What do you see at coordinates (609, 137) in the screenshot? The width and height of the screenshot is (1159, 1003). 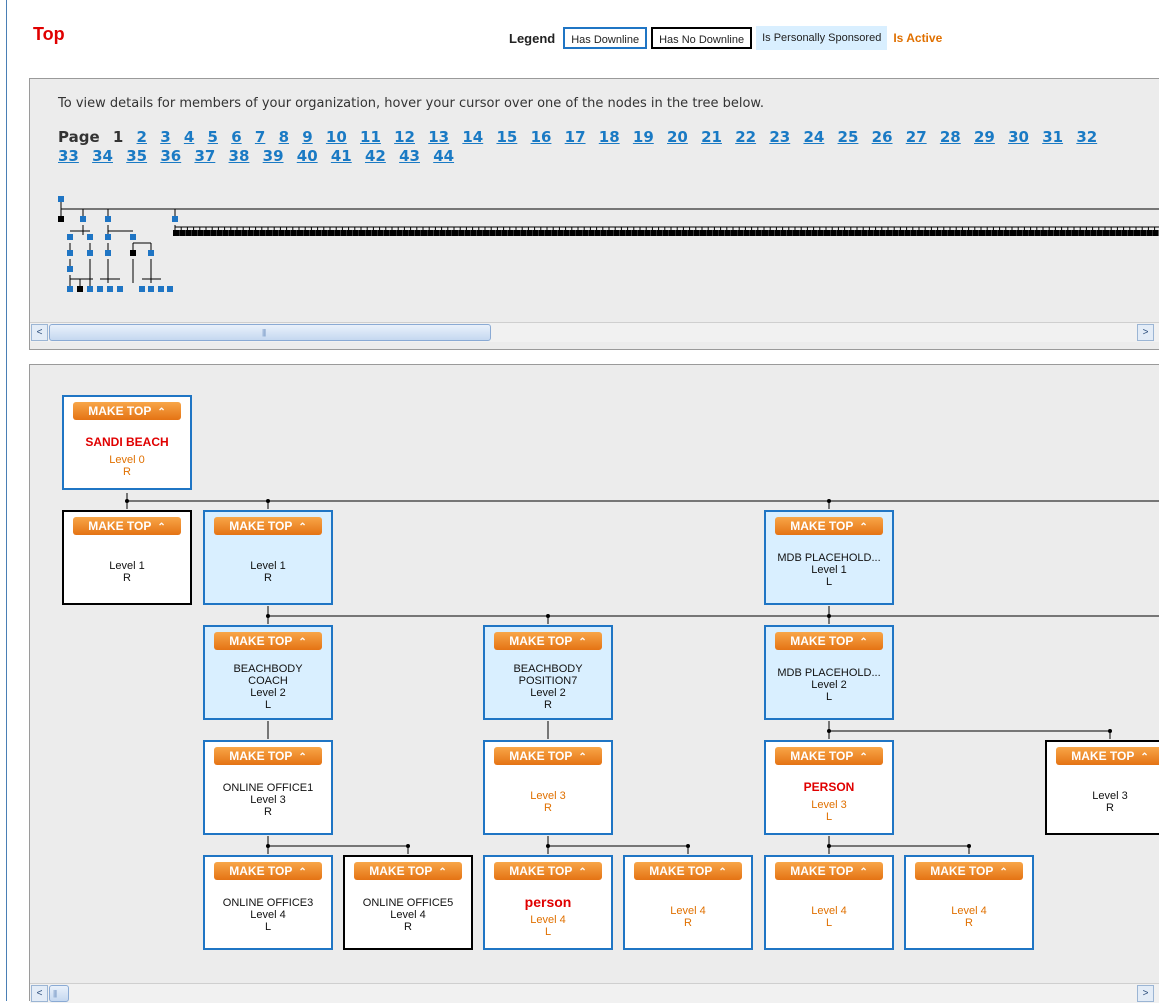 I see `page-link: 18` at bounding box center [609, 137].